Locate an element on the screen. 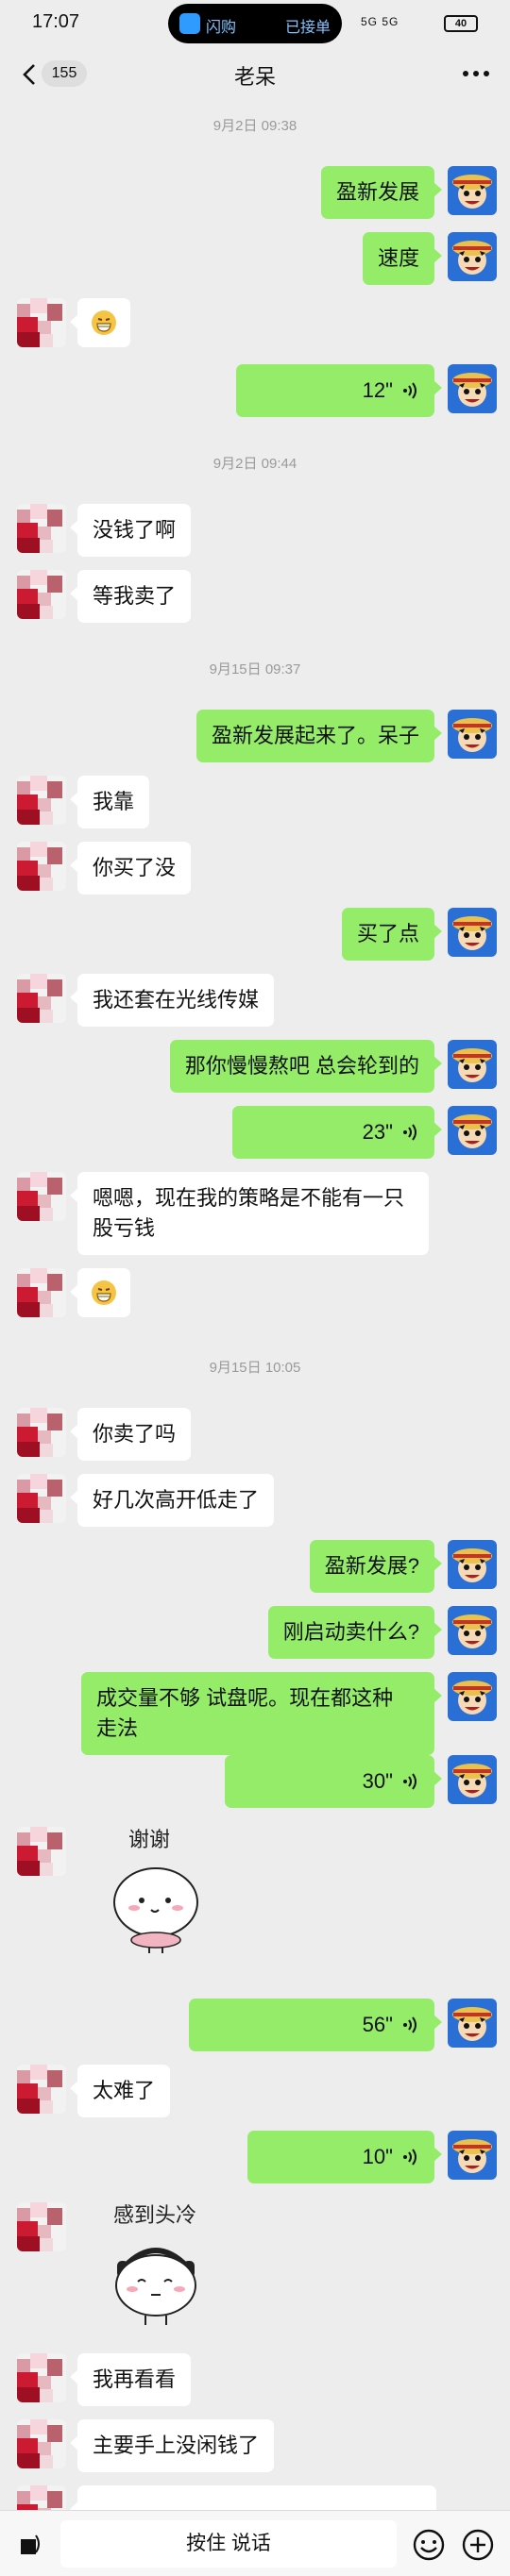  voice-message-bubble: 10" is located at coordinates (344, 2157).